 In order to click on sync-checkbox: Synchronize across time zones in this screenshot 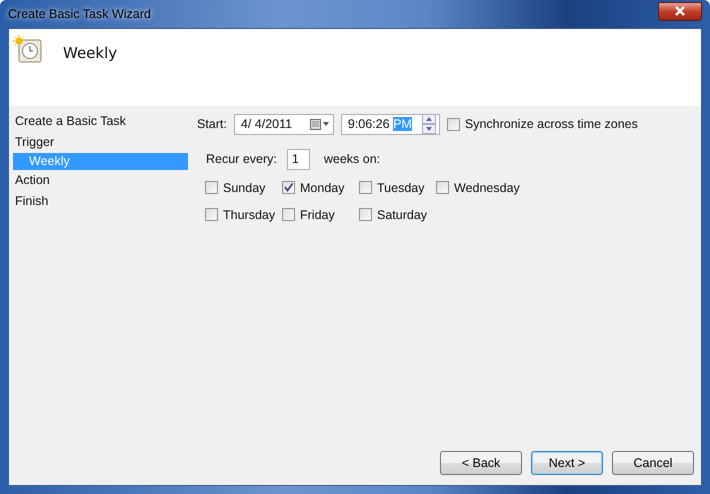, I will do `click(542, 124)`.